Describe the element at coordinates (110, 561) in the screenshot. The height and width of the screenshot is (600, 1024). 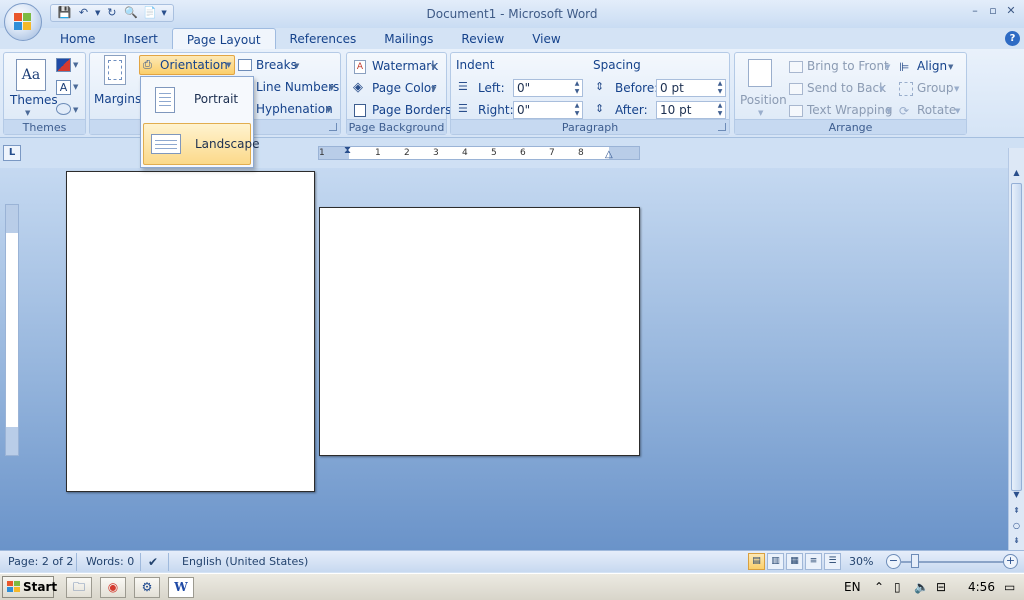
I see `word-count: Words: 0` at that location.